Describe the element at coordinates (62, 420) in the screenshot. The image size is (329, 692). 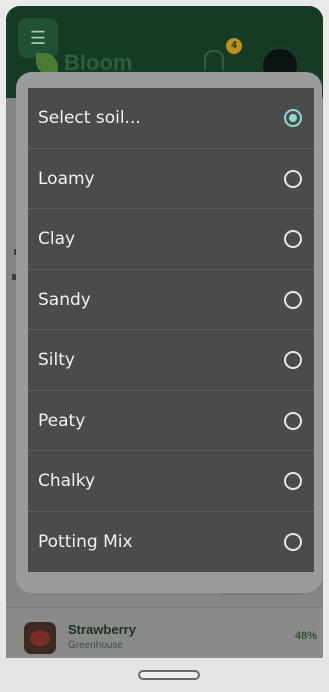
I see `option-label: Peaty` at that location.